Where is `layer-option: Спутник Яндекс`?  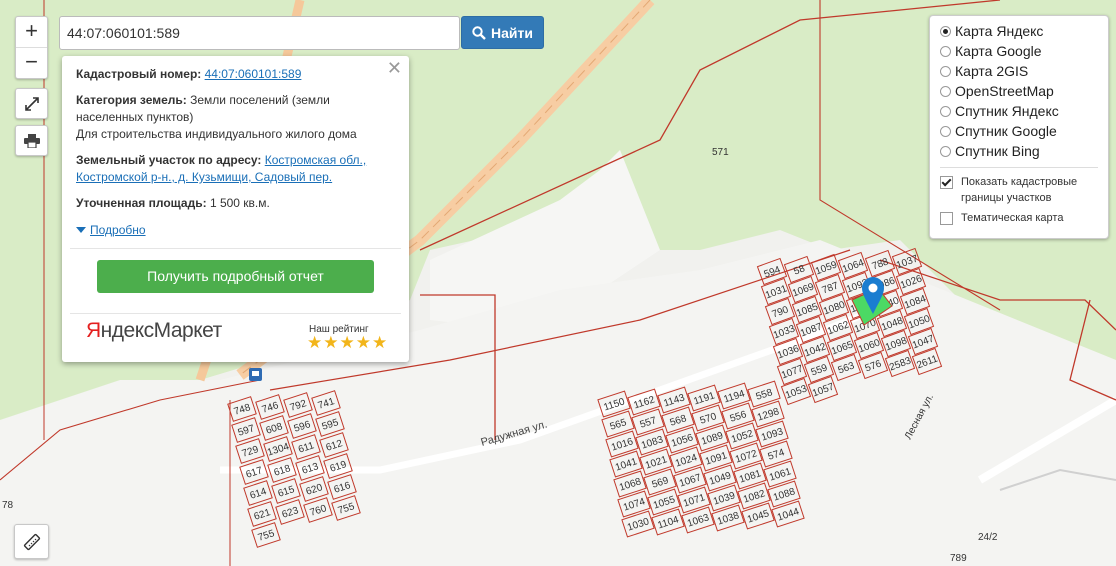 layer-option: Спутник Яндекс is located at coordinates (1024, 111).